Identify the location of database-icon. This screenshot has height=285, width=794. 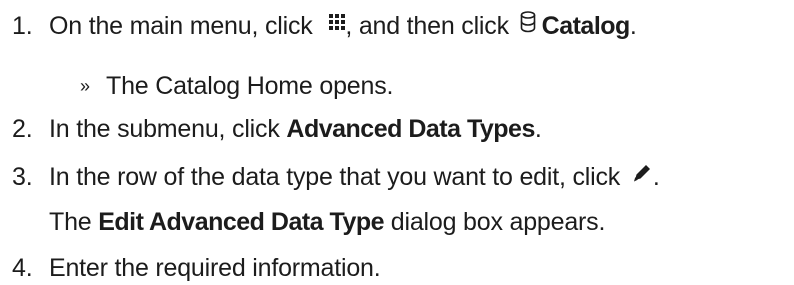
(528, 27).